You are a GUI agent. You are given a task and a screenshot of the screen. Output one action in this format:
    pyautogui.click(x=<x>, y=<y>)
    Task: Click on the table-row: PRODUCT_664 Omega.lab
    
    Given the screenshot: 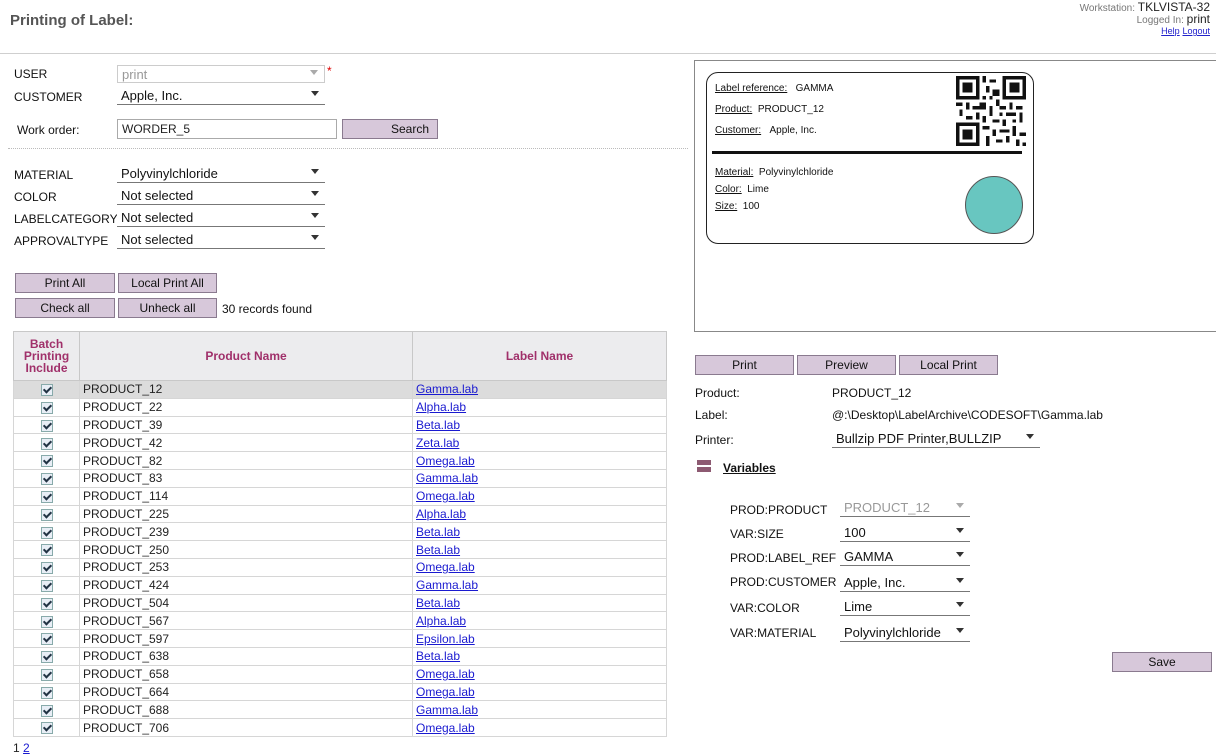 What is the action you would take?
    pyautogui.click(x=340, y=692)
    